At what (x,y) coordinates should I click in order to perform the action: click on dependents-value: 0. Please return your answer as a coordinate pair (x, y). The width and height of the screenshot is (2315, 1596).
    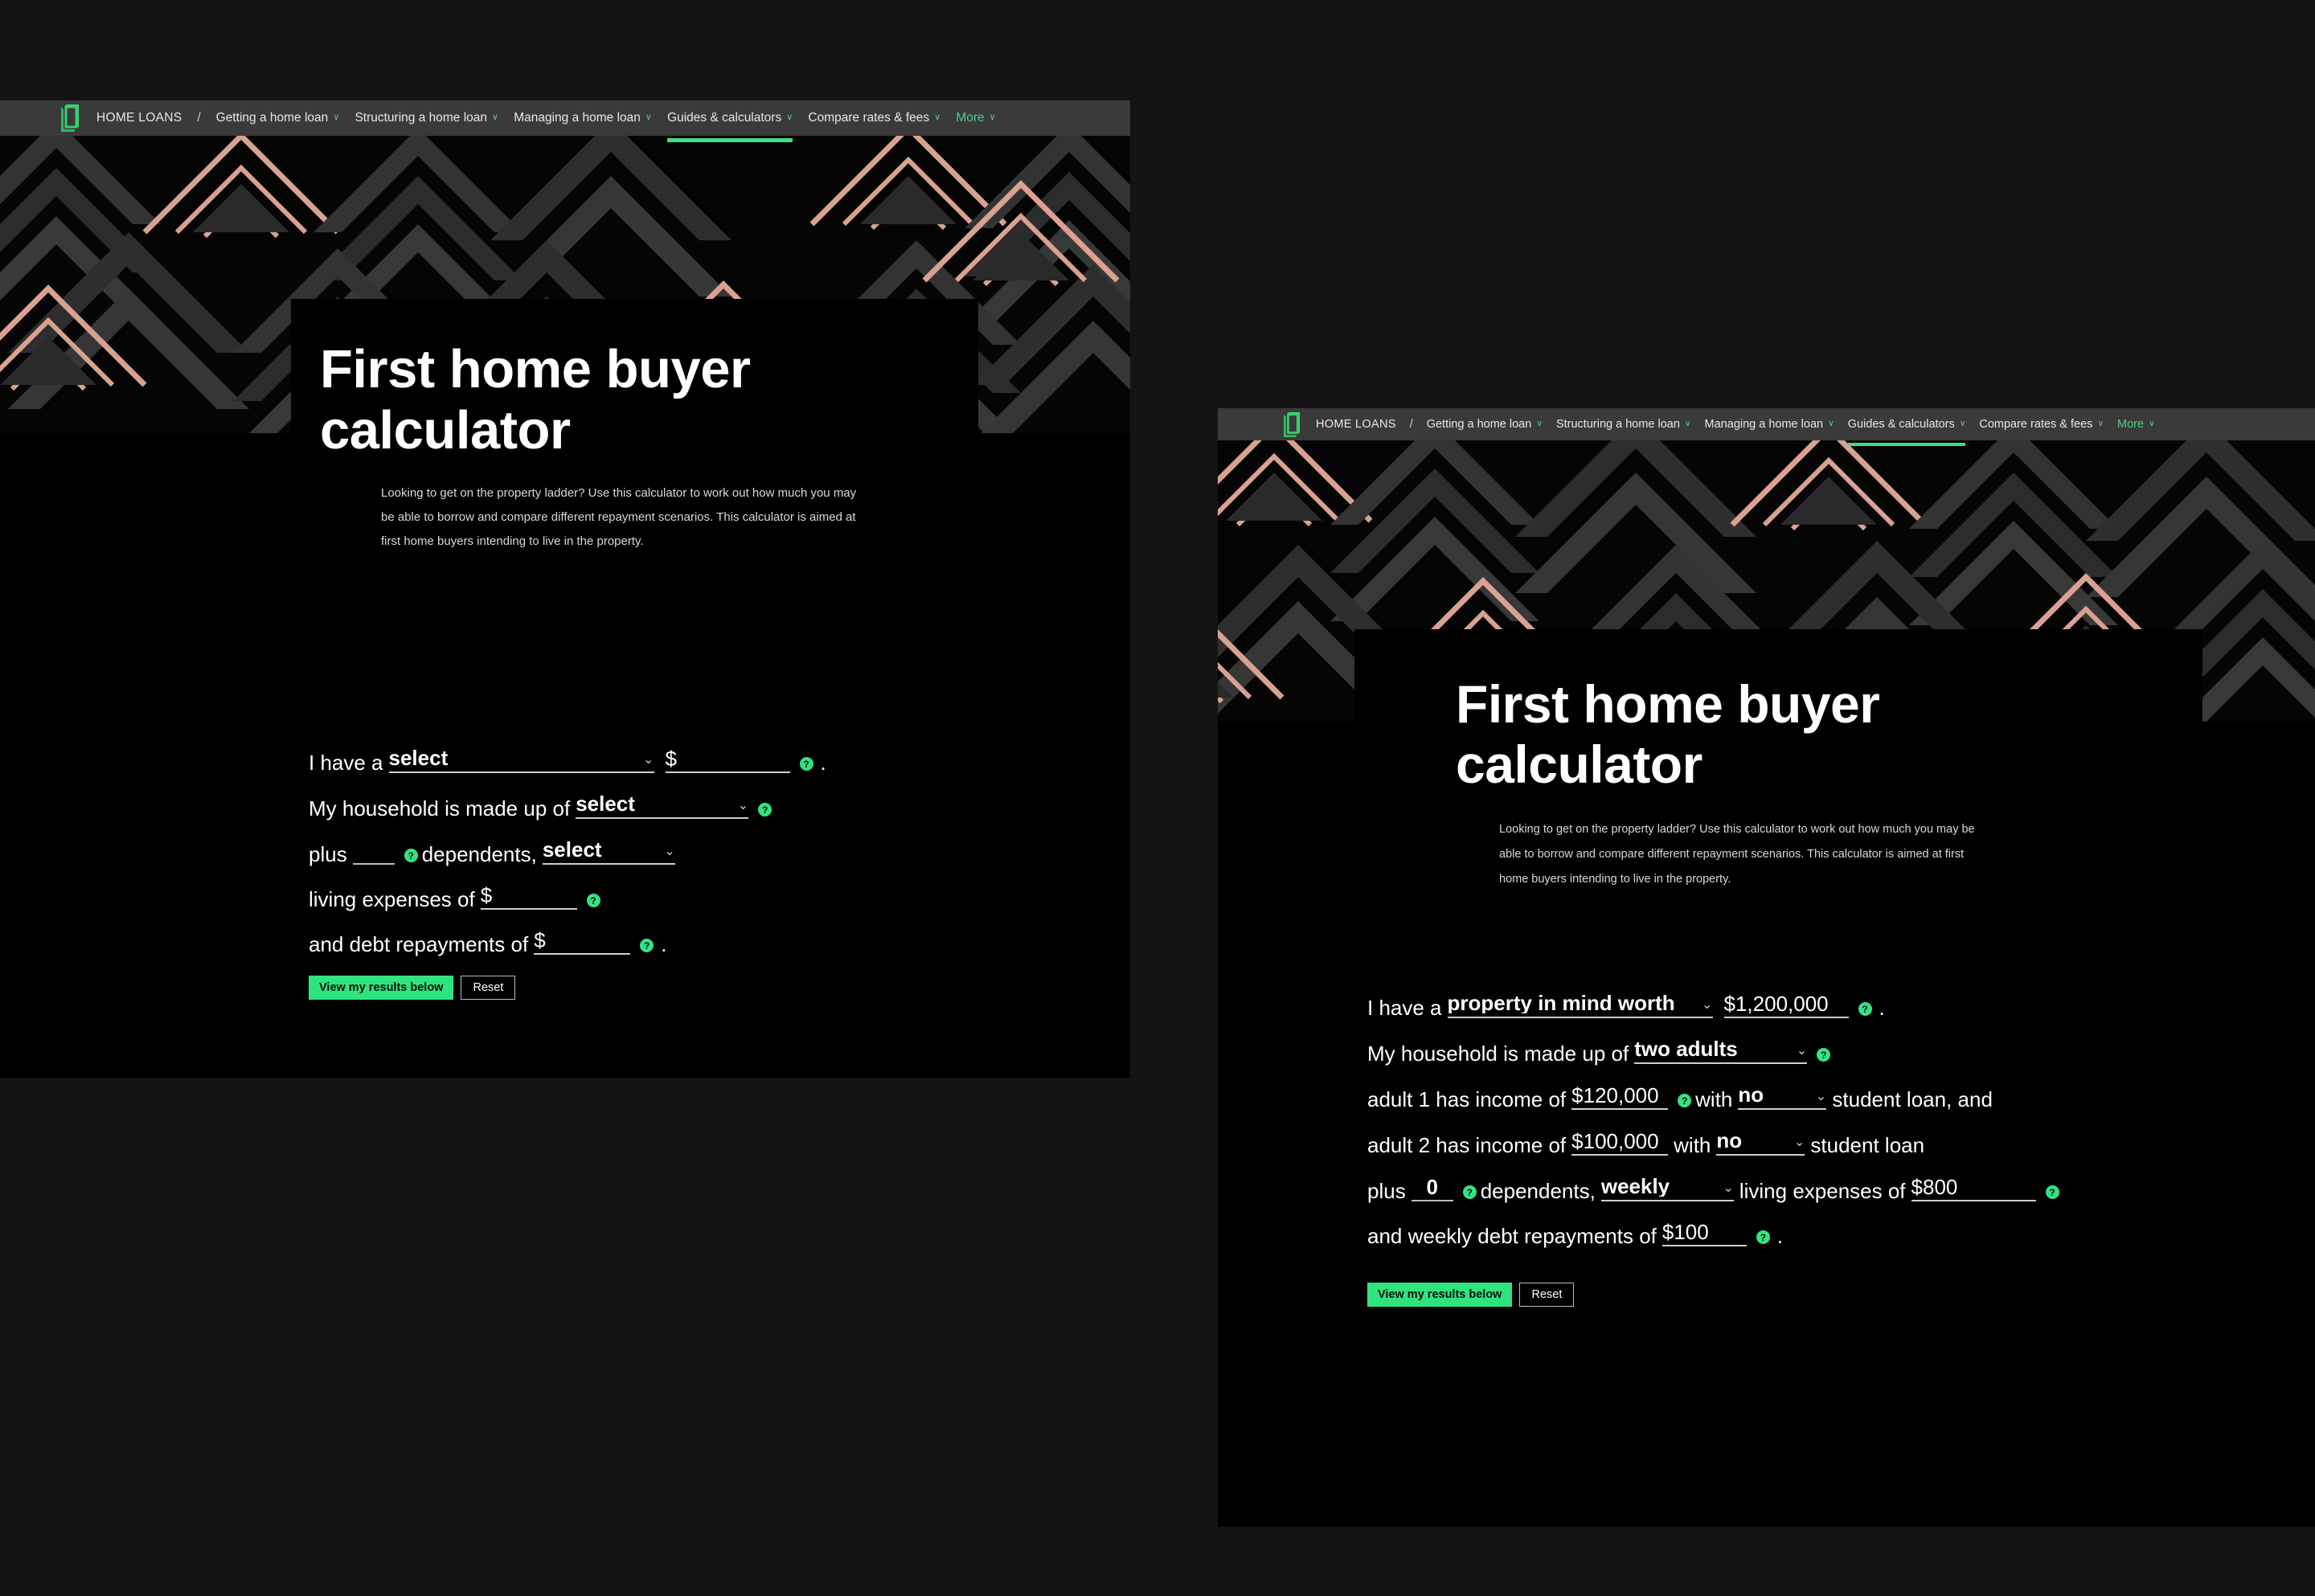
    Looking at the image, I should click on (1432, 1187).